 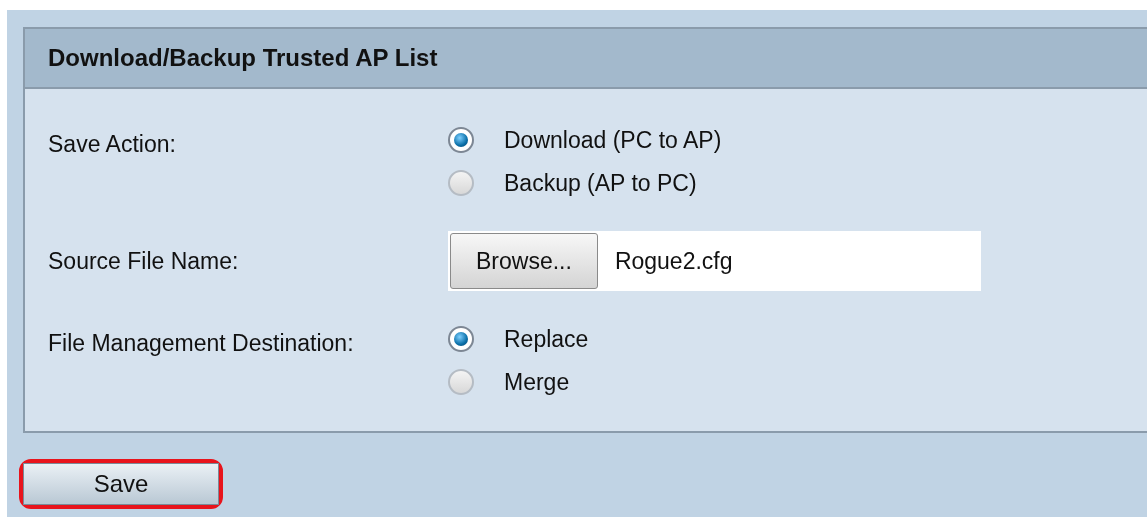 I want to click on field-label: Save Action:, so click(x=112, y=144).